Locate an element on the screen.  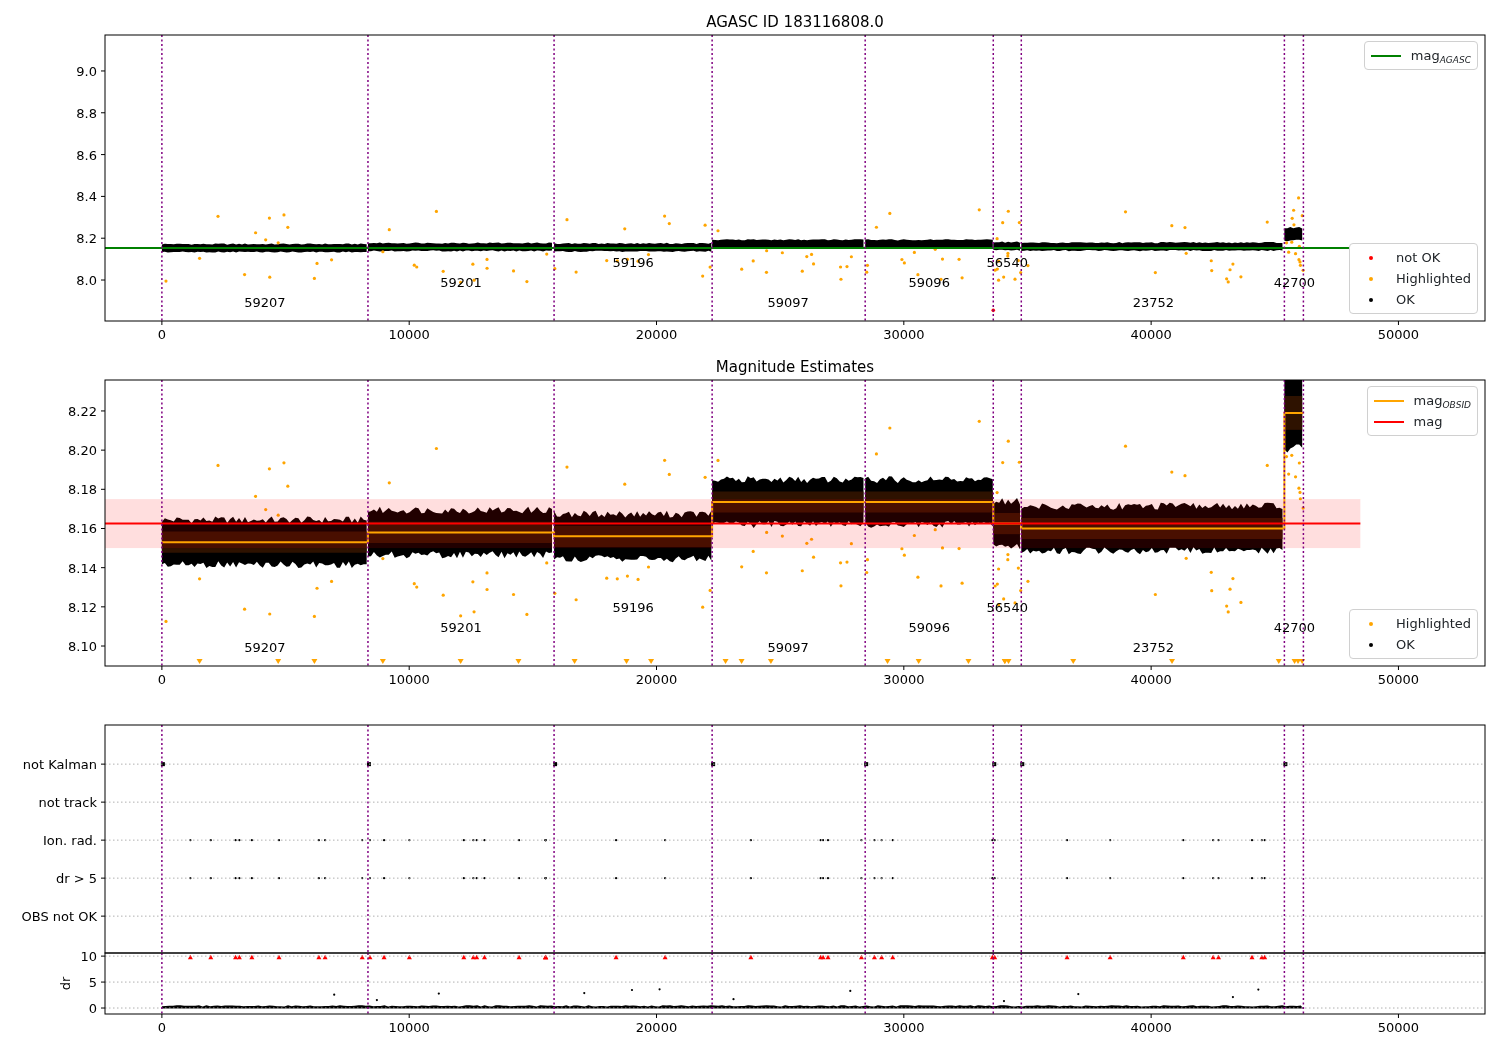
tick-label: 8.20 is located at coordinates (82, 451).